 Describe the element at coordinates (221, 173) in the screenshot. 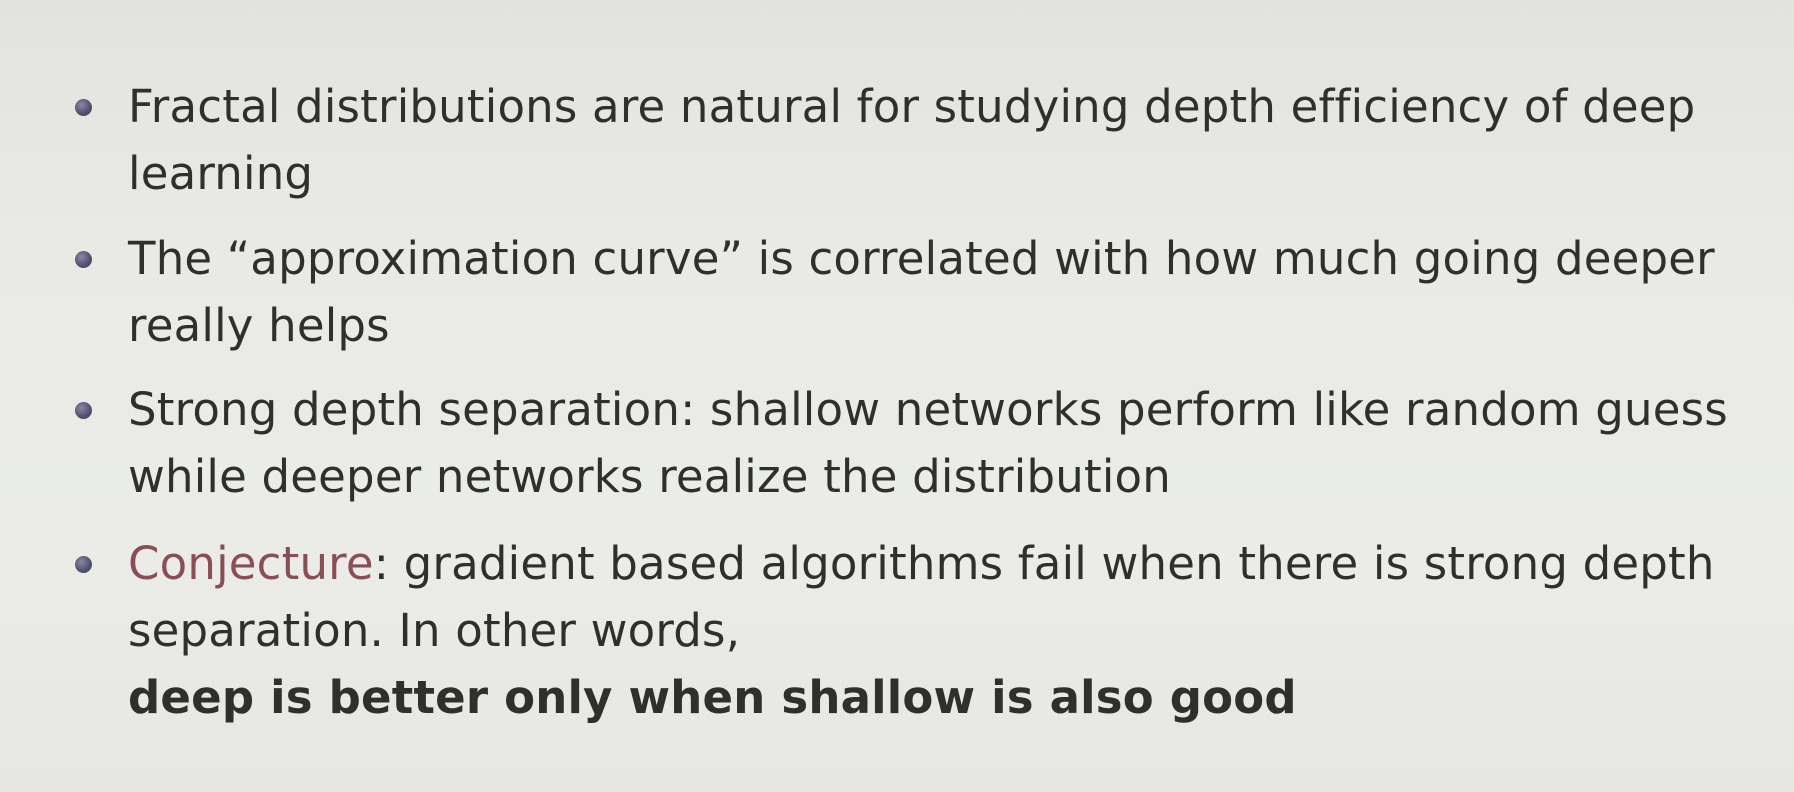

I see `bullet-line: learning` at that location.